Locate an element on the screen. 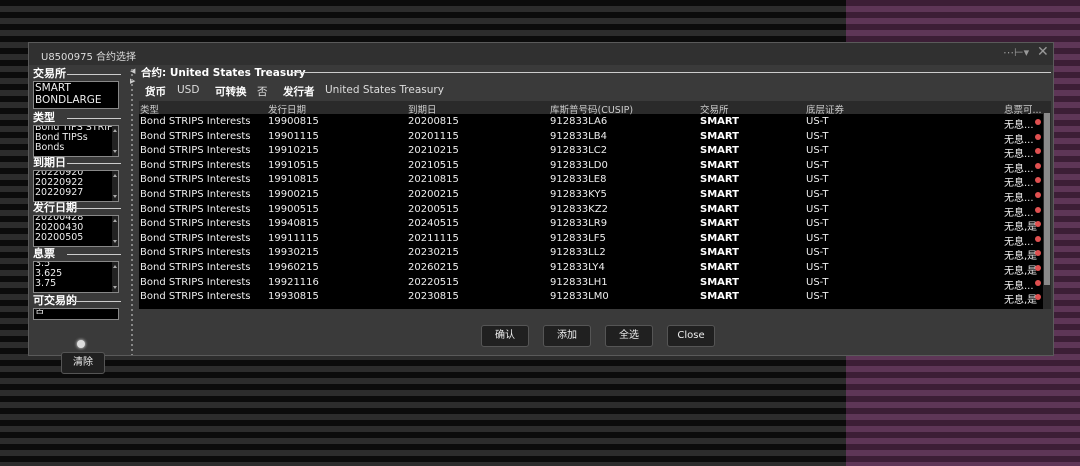 The image size is (1080, 466). clear-button: 清除 is located at coordinates (83, 363).